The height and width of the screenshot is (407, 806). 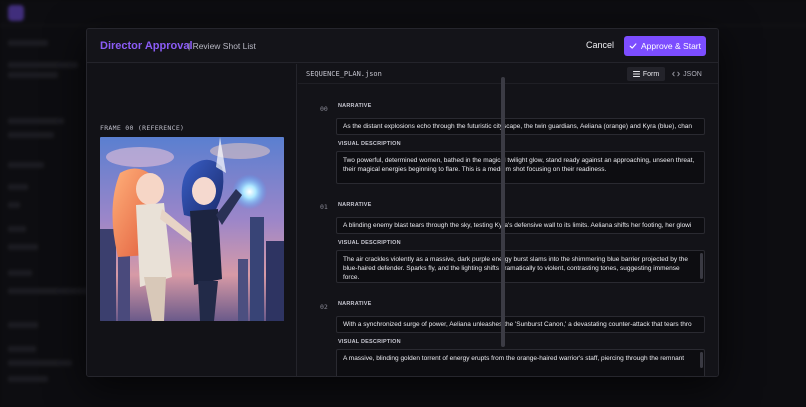 What do you see at coordinates (16, 13) in the screenshot?
I see `background-logo-icon` at bounding box center [16, 13].